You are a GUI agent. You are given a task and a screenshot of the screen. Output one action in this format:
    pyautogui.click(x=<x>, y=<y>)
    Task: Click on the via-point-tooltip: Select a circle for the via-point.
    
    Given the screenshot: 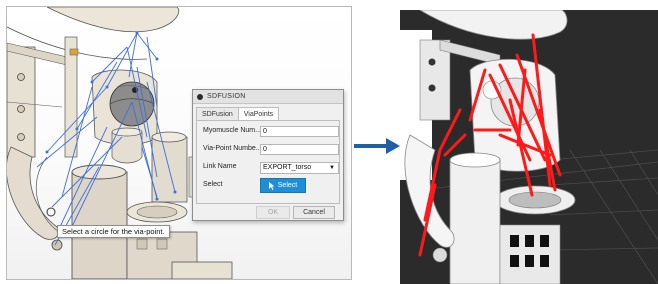 What is the action you would take?
    pyautogui.click(x=113, y=231)
    